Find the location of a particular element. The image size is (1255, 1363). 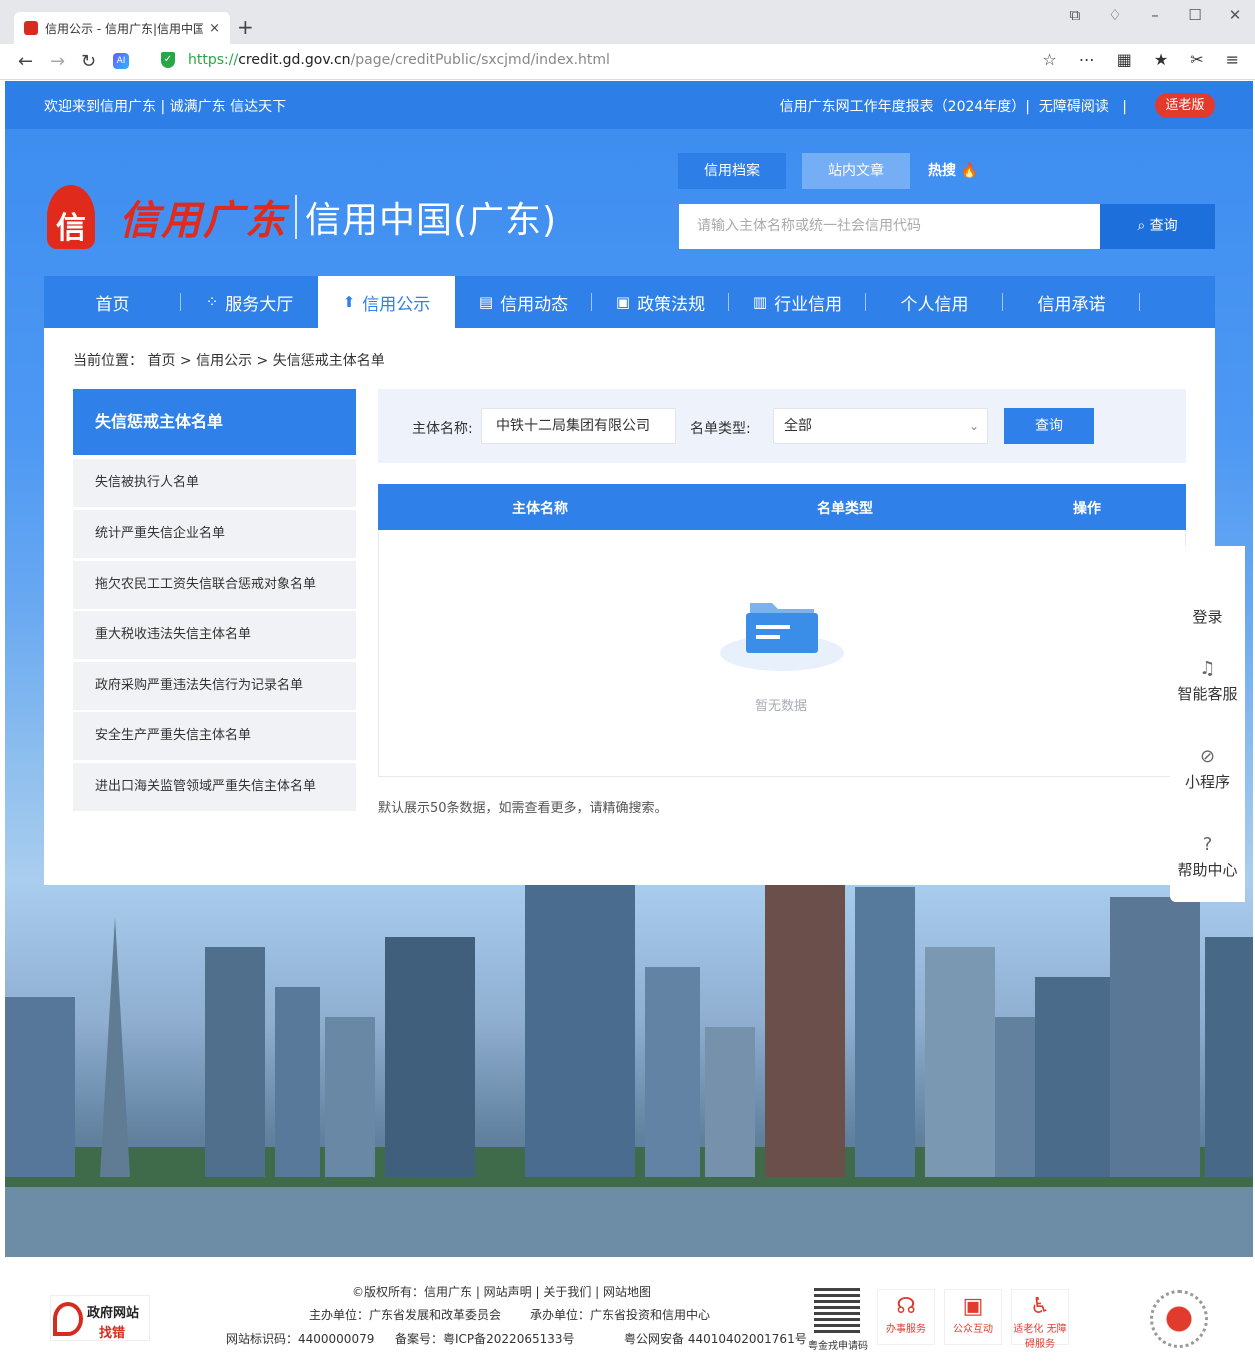

footer-icp: 备案号：粤ICP备2022065133号 is located at coordinates (485, 1338).